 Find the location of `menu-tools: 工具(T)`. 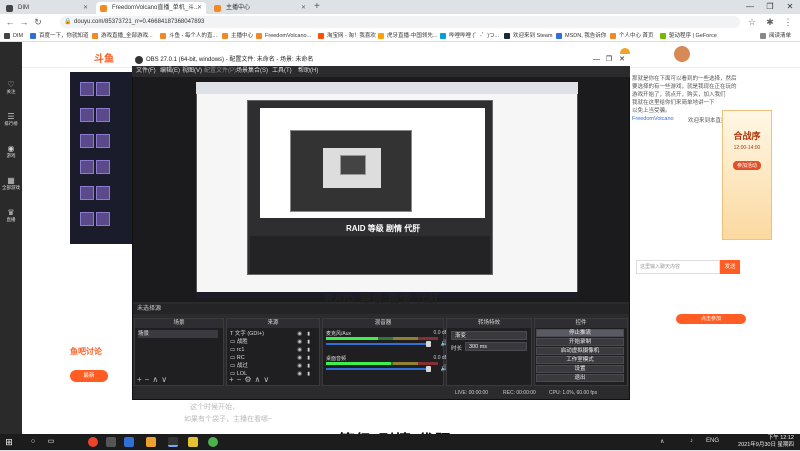

menu-tools: 工具(T) is located at coordinates (282, 71).